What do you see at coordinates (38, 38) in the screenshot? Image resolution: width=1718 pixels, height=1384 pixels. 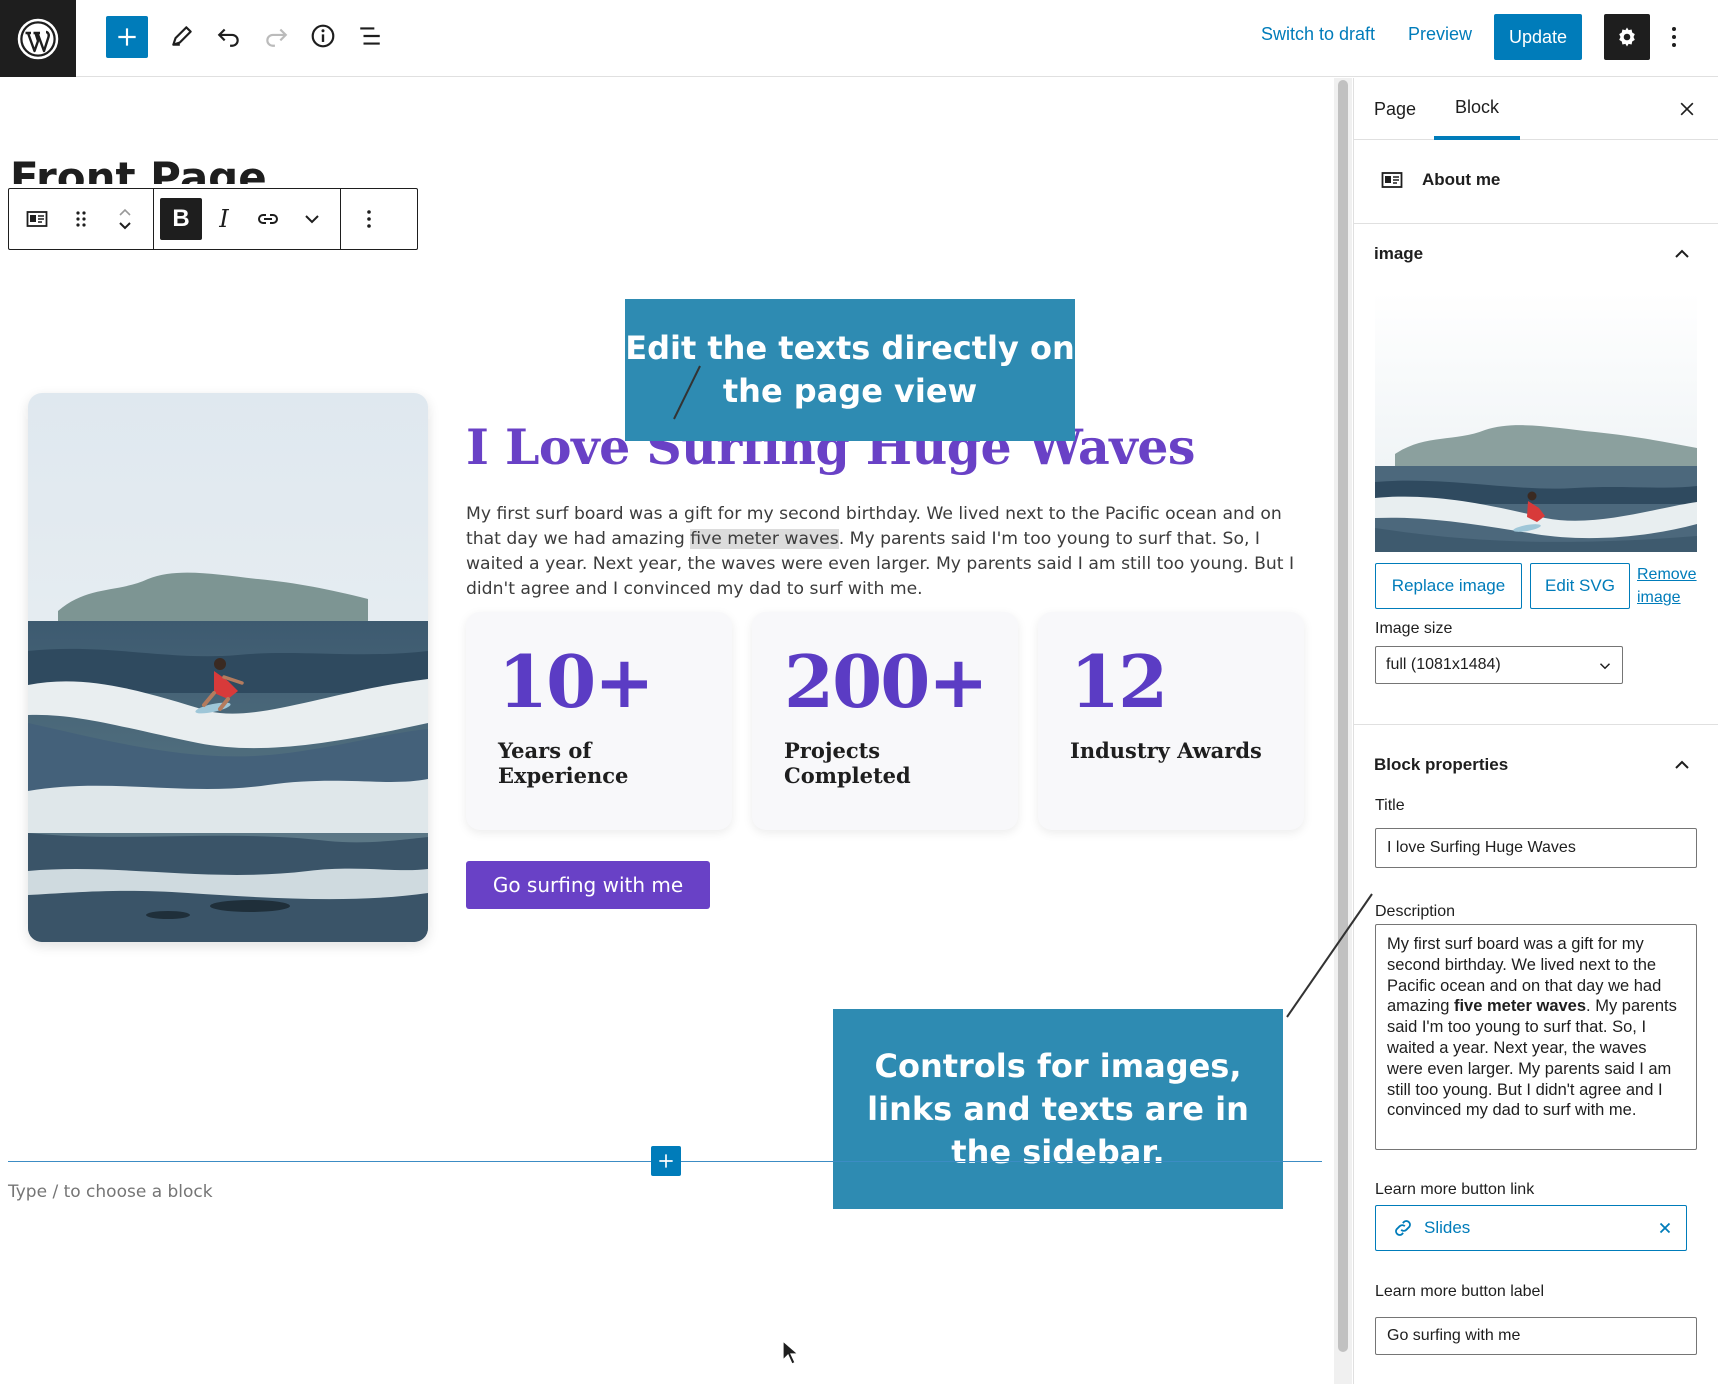 I see `wordpress-logo-icon` at bounding box center [38, 38].